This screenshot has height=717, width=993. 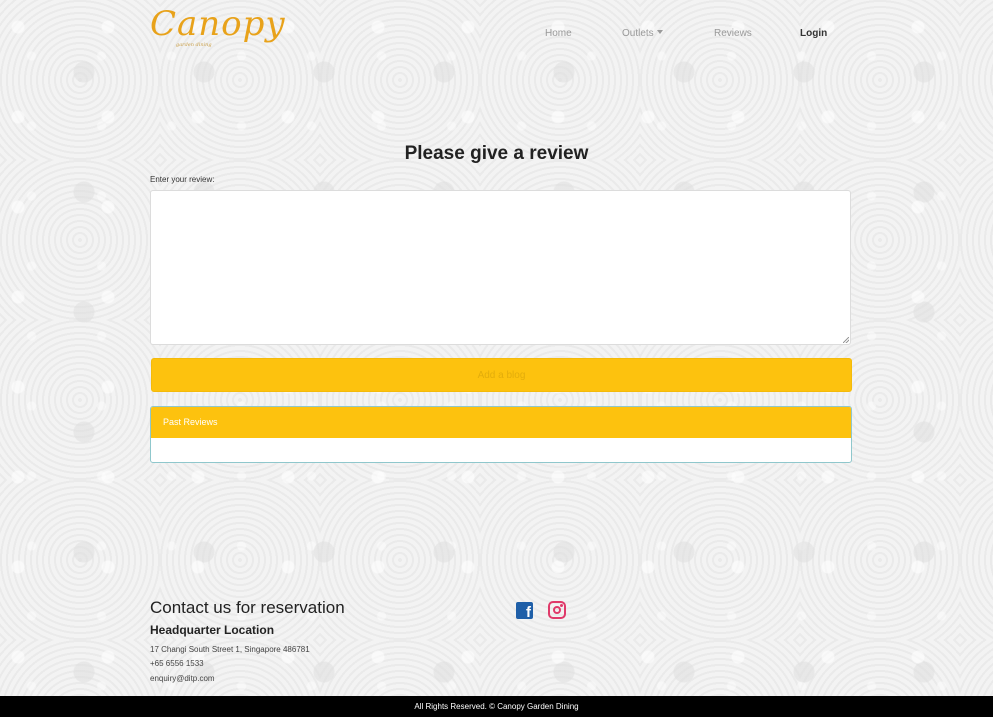 What do you see at coordinates (638, 33) in the screenshot?
I see `nav-outlets-label: Outlets` at bounding box center [638, 33].